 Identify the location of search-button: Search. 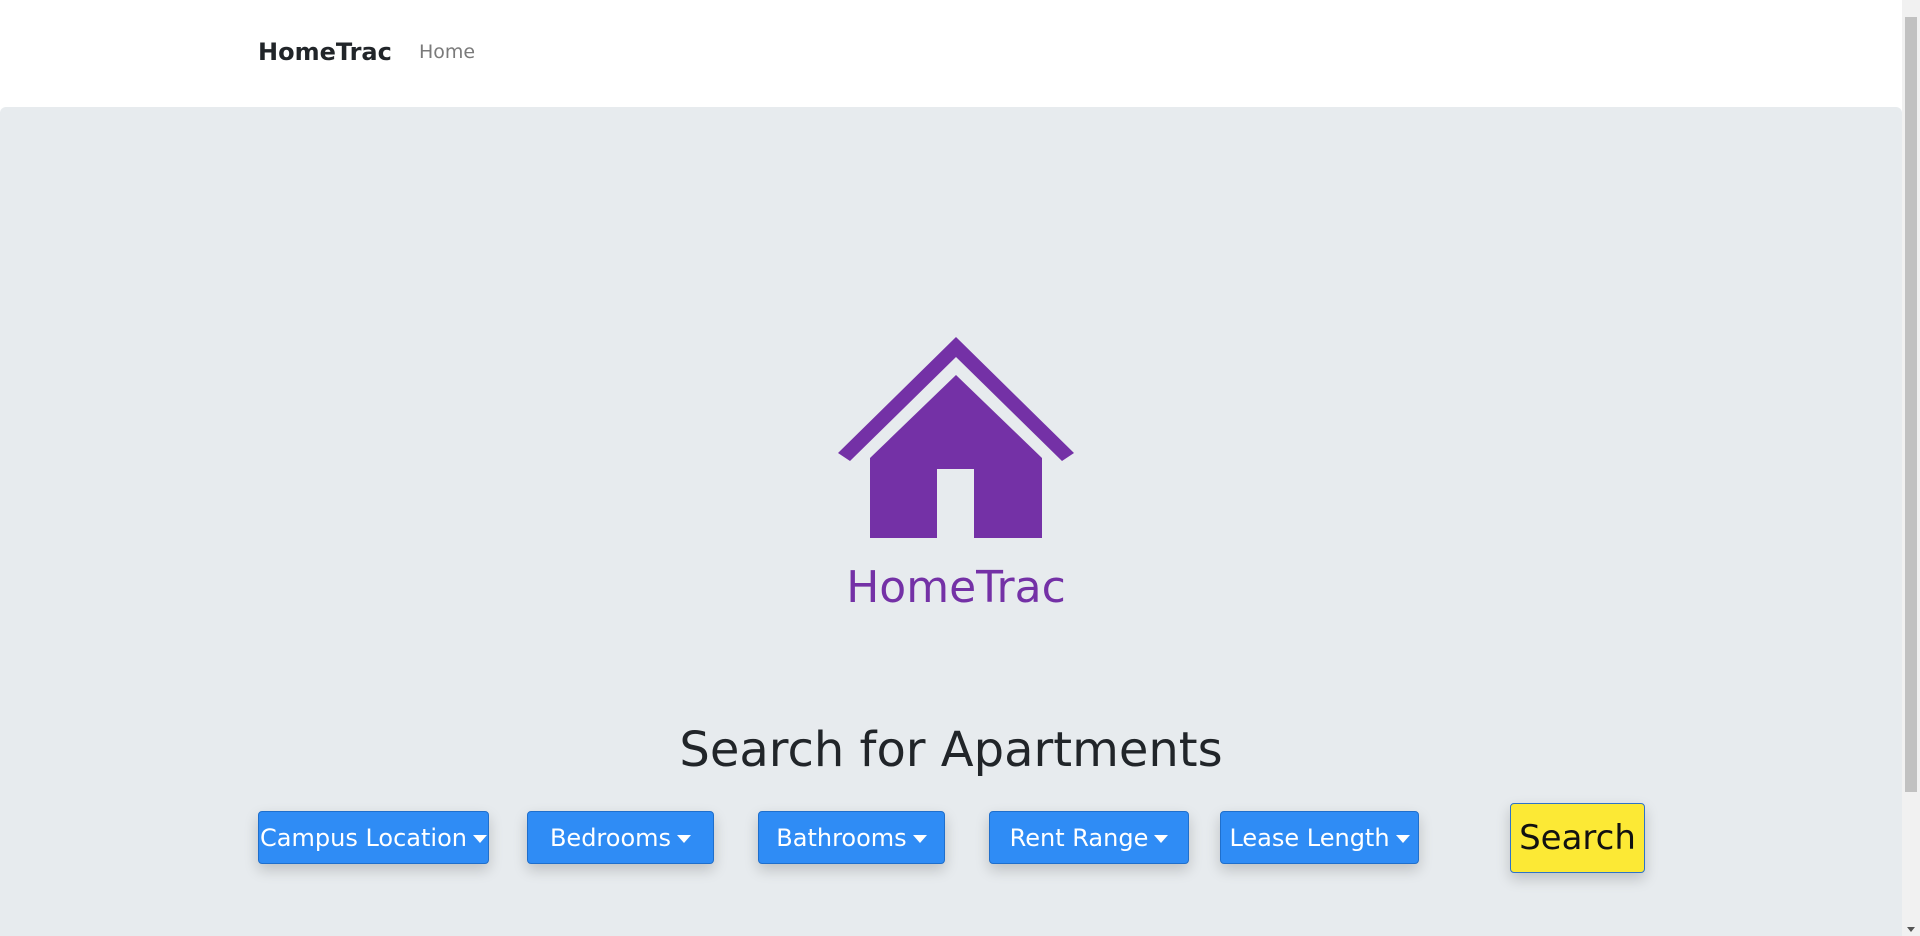
(1577, 838).